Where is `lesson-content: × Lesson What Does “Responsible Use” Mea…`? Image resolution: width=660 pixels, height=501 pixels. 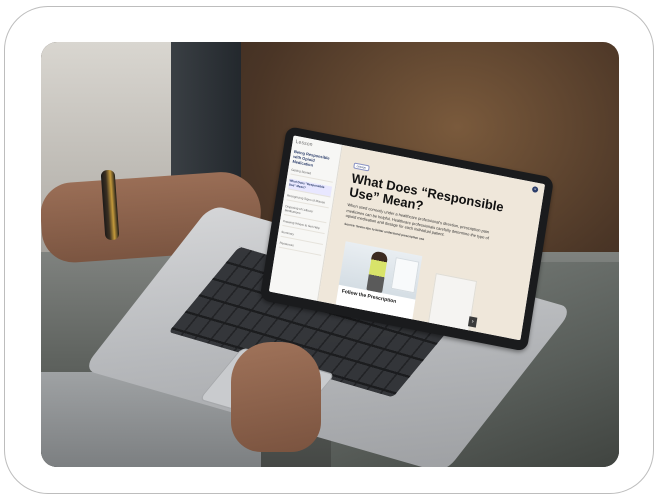 lesson-content: × Lesson What Does “Responsible Use” Mea… is located at coordinates (432, 242).